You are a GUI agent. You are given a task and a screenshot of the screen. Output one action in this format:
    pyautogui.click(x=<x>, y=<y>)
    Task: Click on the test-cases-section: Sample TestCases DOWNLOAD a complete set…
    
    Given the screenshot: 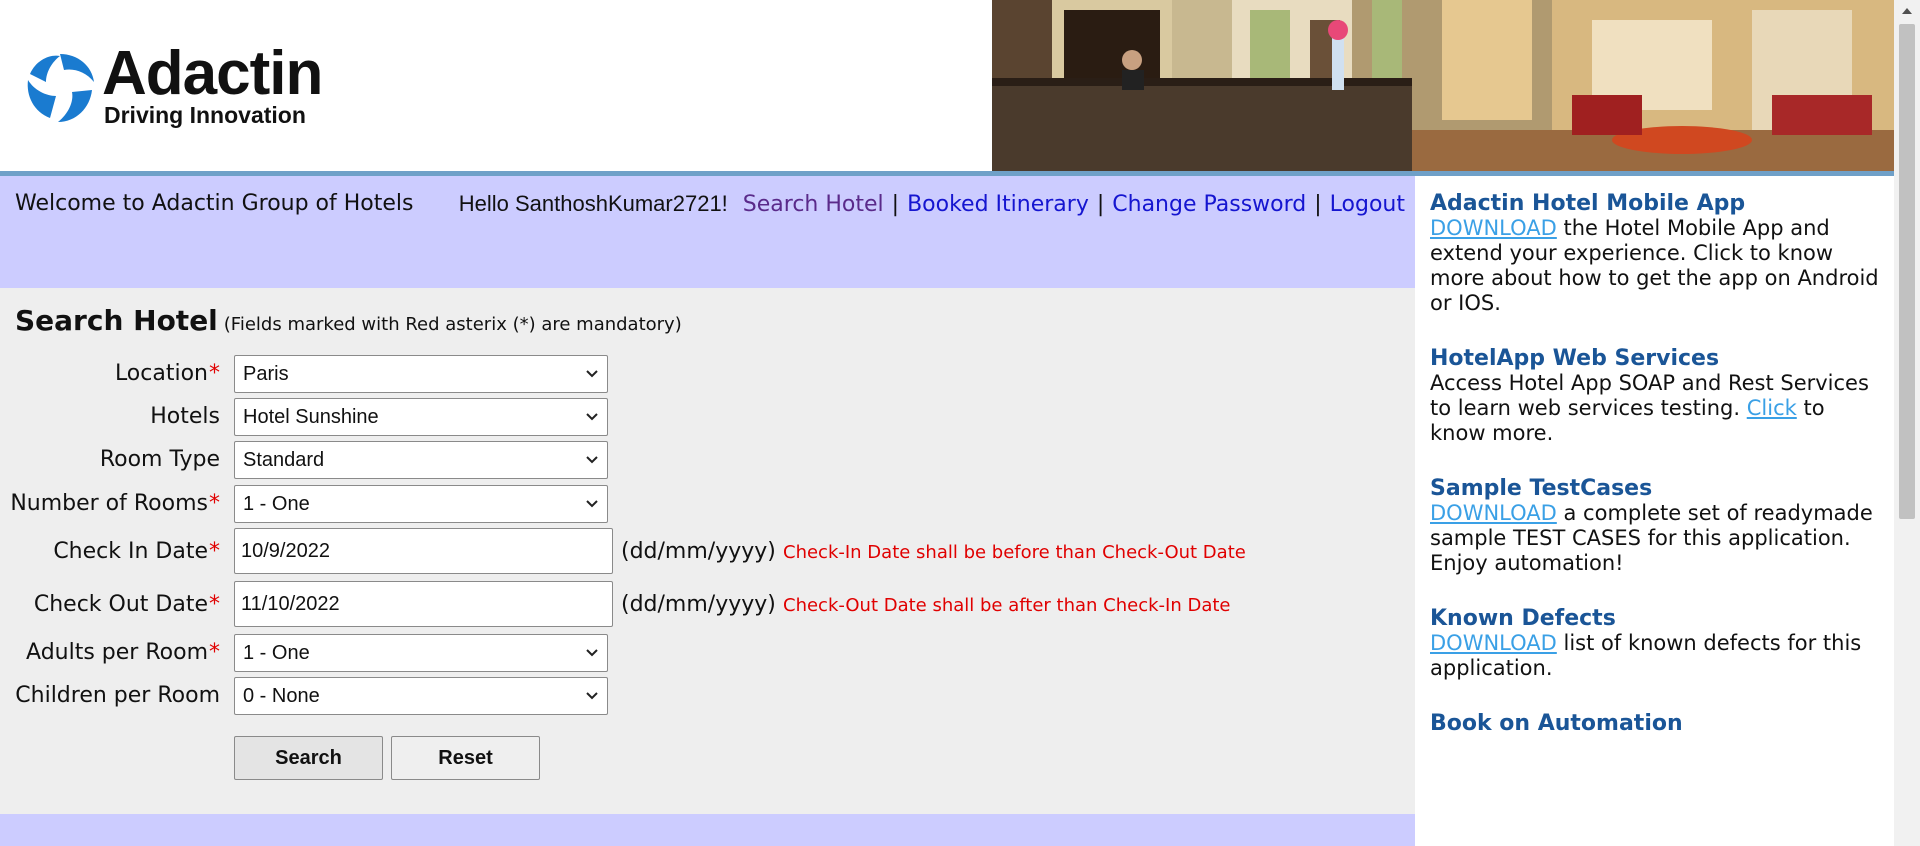 What is the action you would take?
    pyautogui.click(x=1657, y=526)
    